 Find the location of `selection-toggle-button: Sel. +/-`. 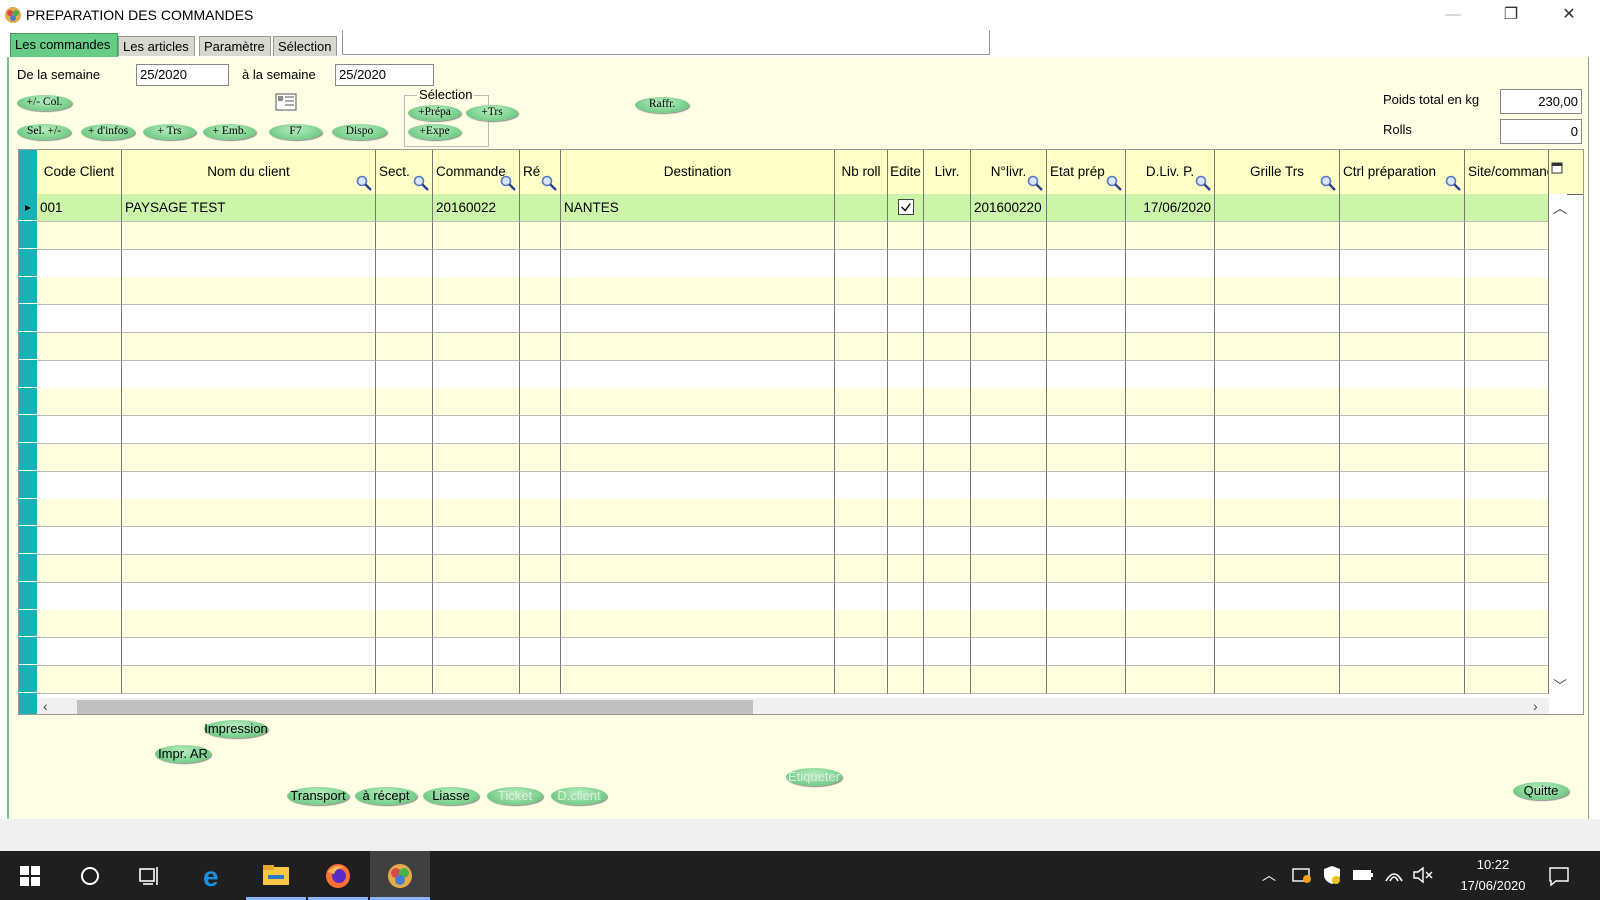

selection-toggle-button: Sel. +/- is located at coordinates (44, 132).